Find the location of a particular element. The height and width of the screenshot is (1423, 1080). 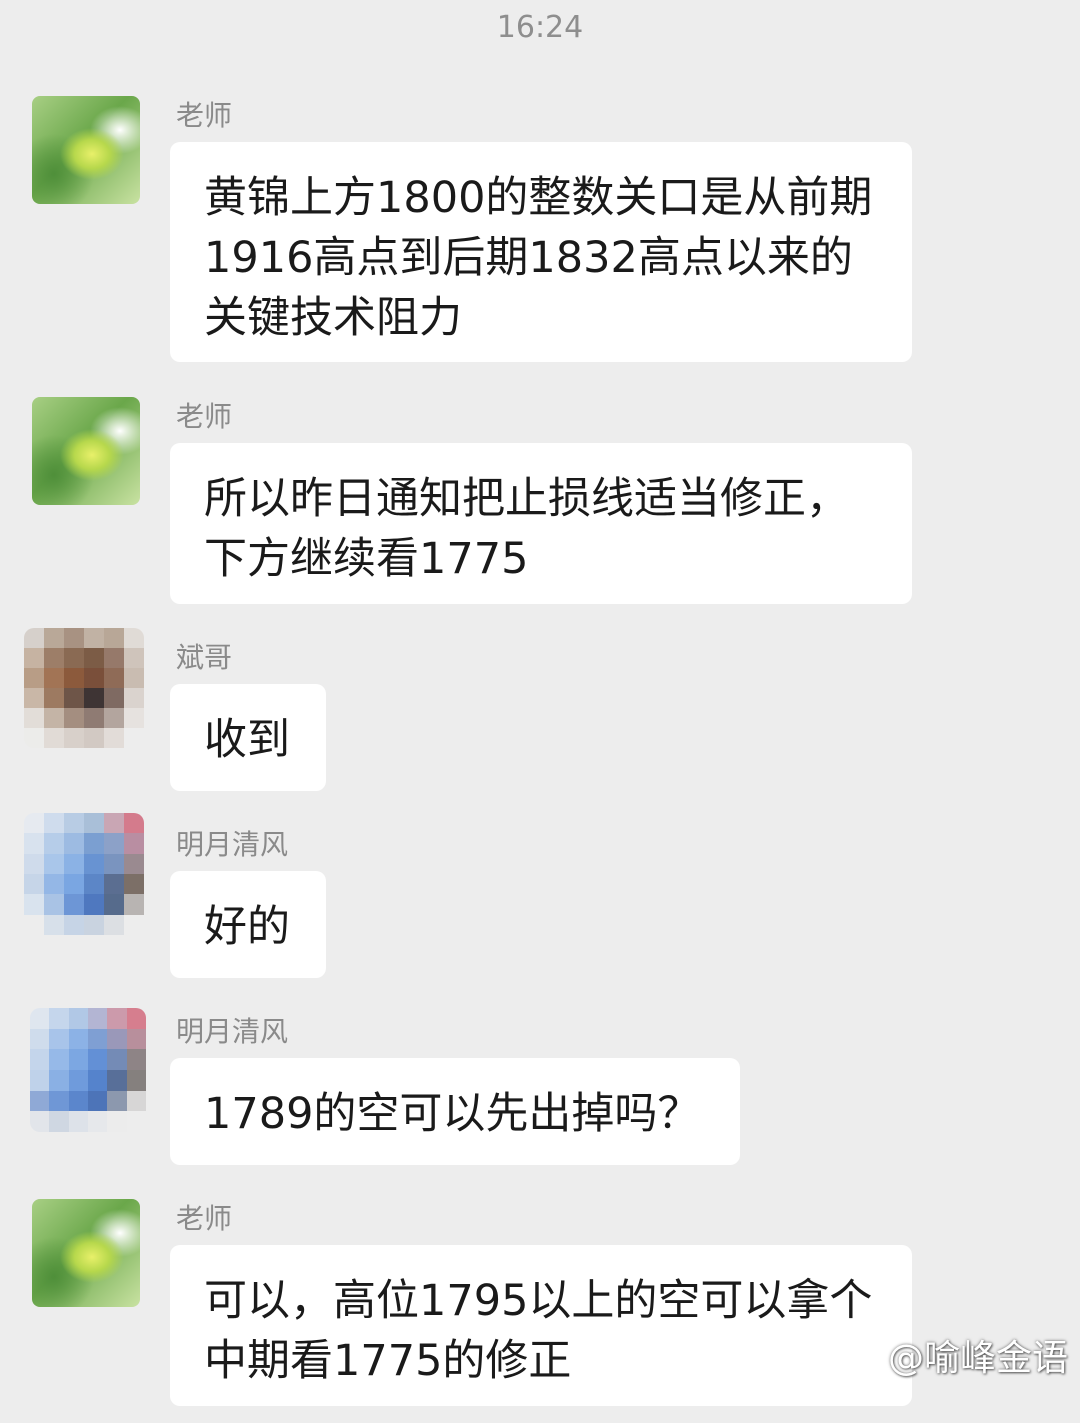

sender-name: 斌哥 is located at coordinates (204, 657).